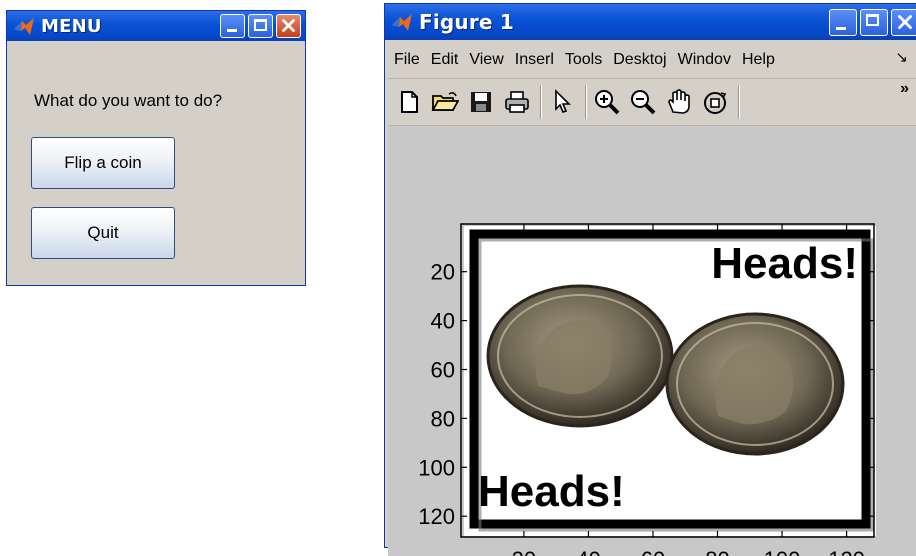 The height and width of the screenshot is (556, 916). I want to click on menu-window: Windov, so click(704, 60).